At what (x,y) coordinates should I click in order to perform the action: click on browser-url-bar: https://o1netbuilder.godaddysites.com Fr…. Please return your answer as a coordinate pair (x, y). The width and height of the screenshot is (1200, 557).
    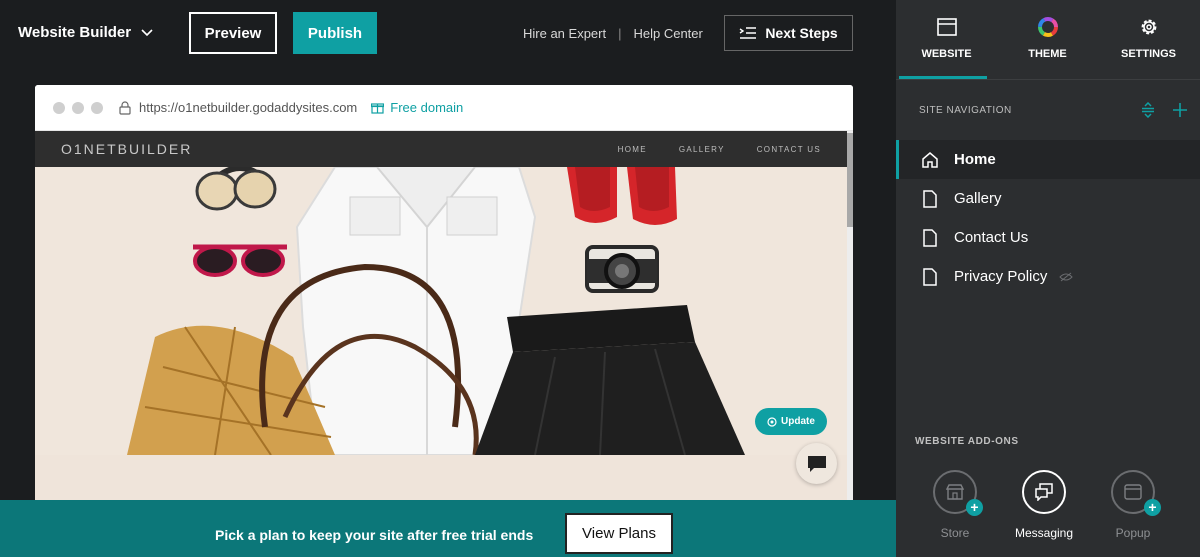
    Looking at the image, I should click on (444, 108).